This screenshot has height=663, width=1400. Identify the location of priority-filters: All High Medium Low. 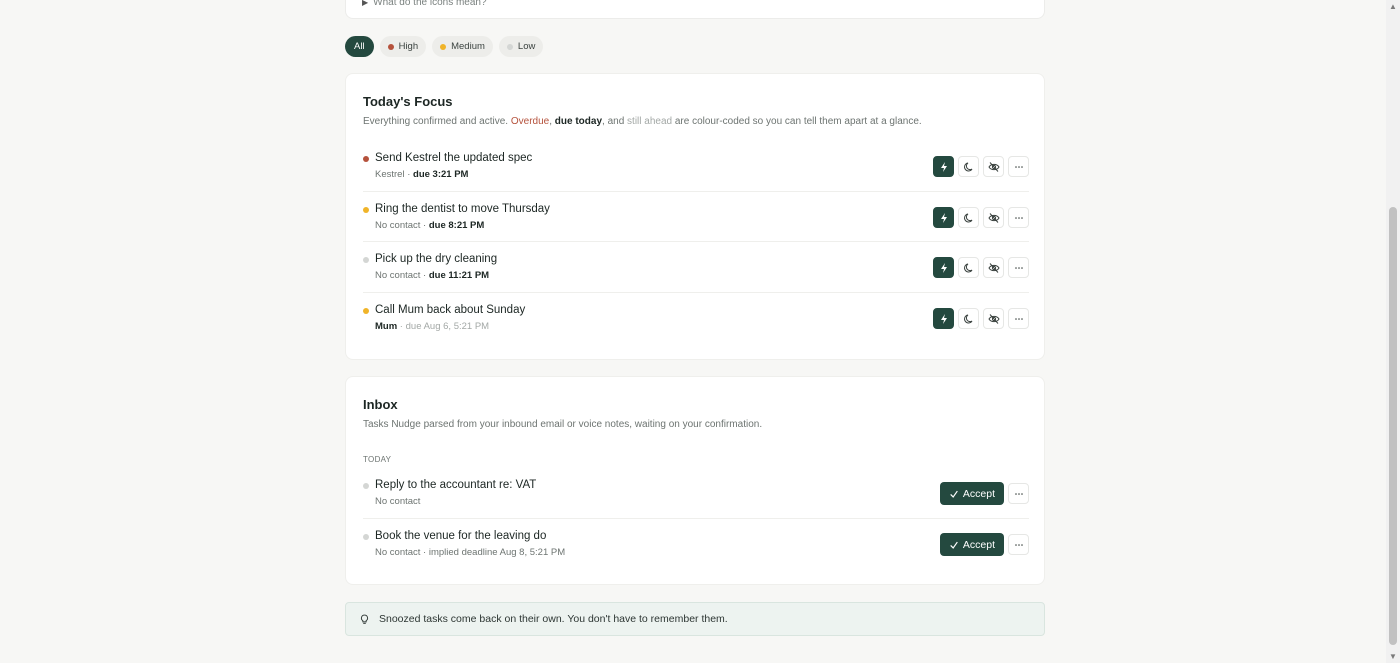
(444, 46).